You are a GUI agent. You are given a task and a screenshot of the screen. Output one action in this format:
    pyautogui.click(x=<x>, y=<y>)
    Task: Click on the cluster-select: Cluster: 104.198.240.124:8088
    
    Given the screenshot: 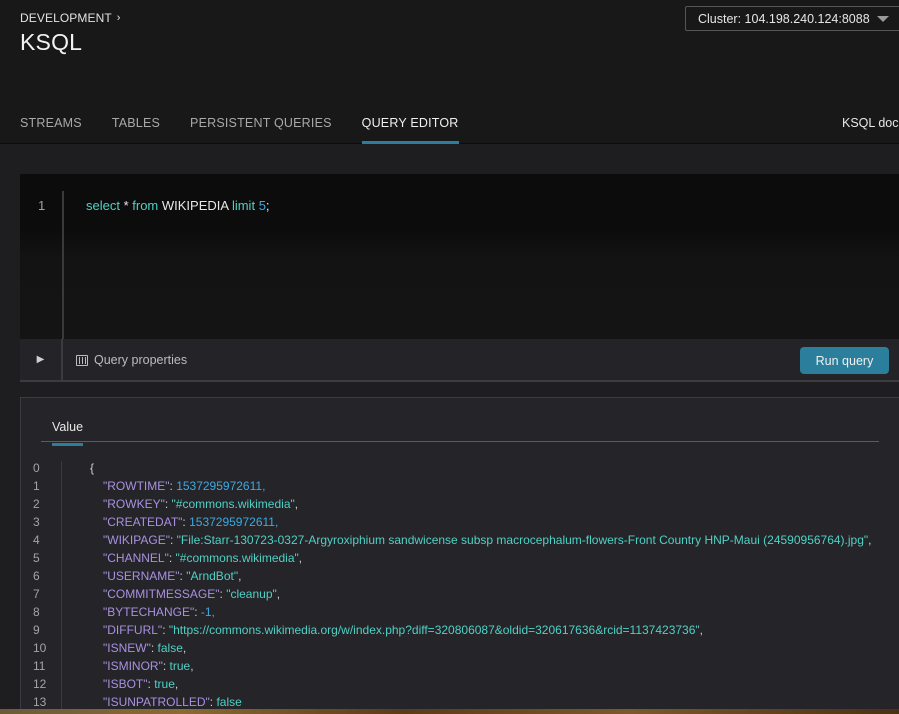 What is the action you would take?
    pyautogui.click(x=792, y=18)
    